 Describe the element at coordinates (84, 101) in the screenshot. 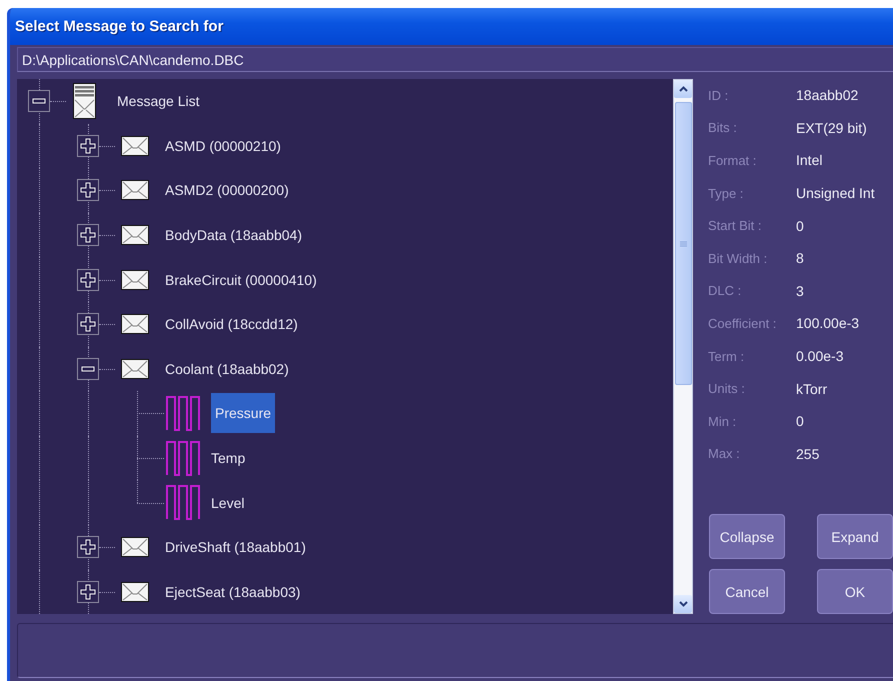

I see `message-list-icon` at that location.